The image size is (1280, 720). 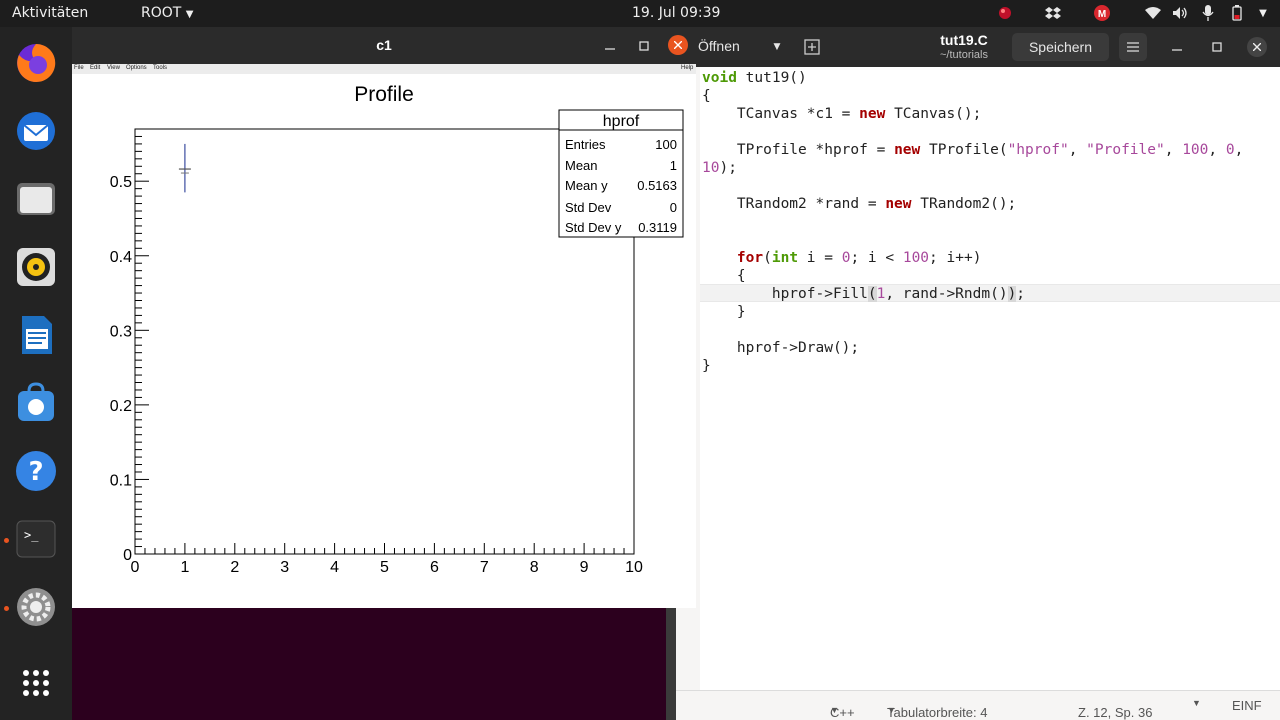 What do you see at coordinates (1180, 13) in the screenshot?
I see `volume-icon` at bounding box center [1180, 13].